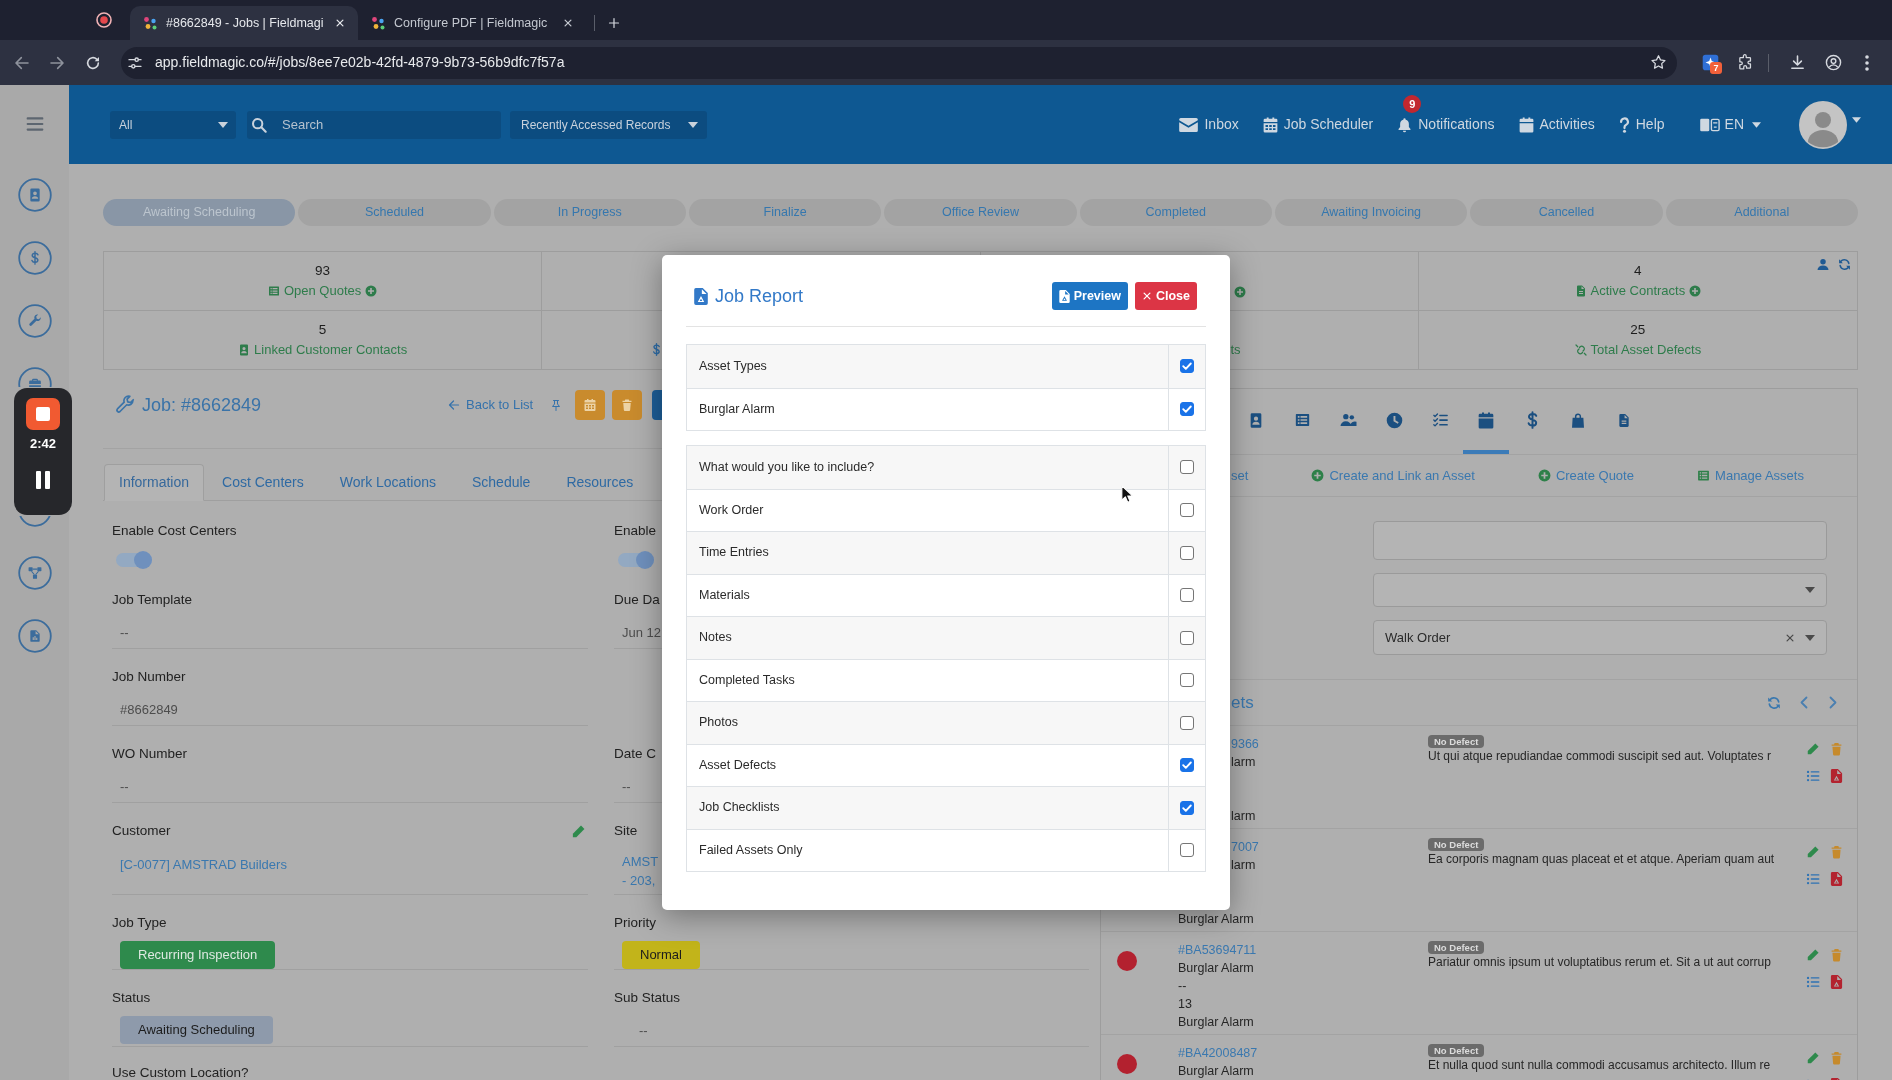 Image resolution: width=1892 pixels, height=1080 pixels. What do you see at coordinates (1658, 62) in the screenshot?
I see `bookmark-star-icon` at bounding box center [1658, 62].